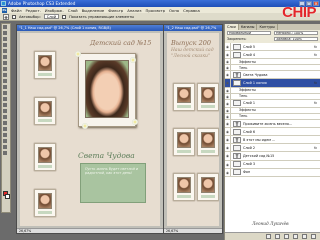  What do you see at coordinates (248, 27) in the screenshot?
I see `tab-channels: Каналы` at bounding box center [248, 27].